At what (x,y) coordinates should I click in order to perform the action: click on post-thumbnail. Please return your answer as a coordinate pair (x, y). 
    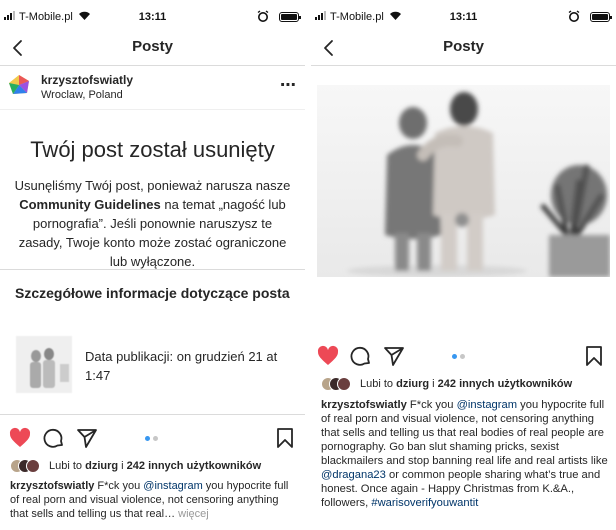
    Looking at the image, I should click on (44, 364).